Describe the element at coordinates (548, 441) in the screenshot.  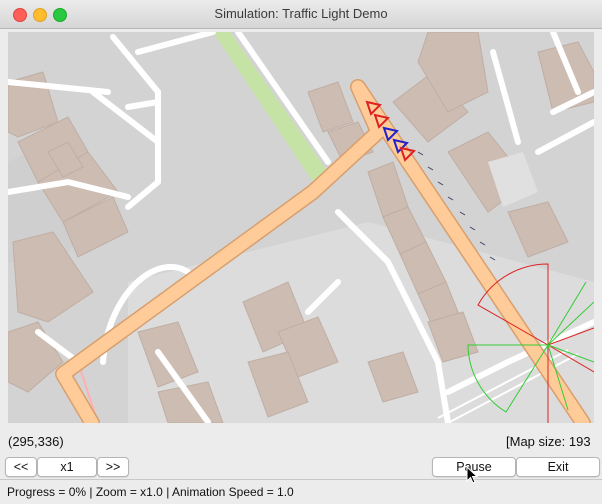
I see `map-size-label: [Map size: 193` at that location.